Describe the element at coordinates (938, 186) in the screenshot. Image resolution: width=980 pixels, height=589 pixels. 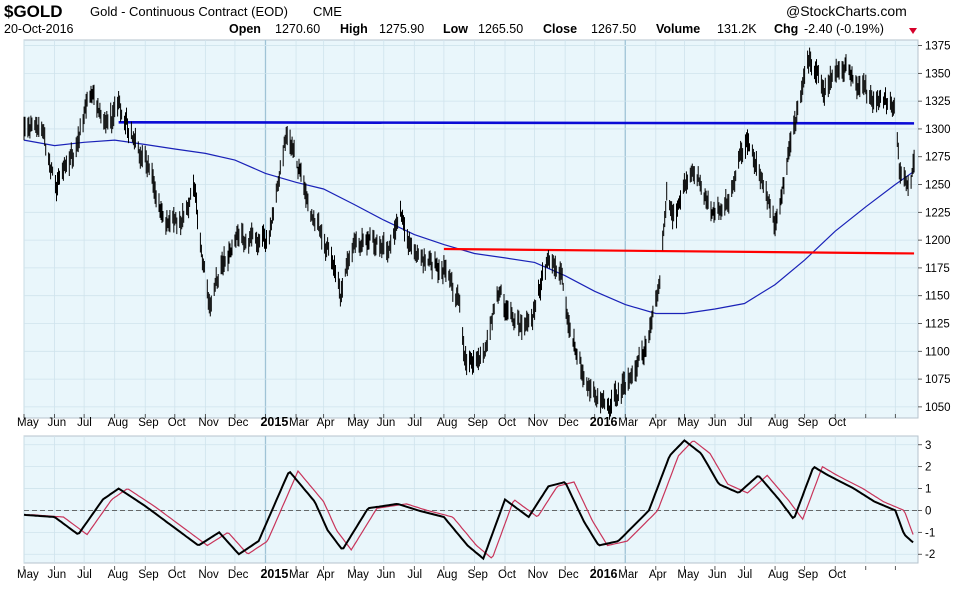
I see `price-y-label: 1250` at that location.